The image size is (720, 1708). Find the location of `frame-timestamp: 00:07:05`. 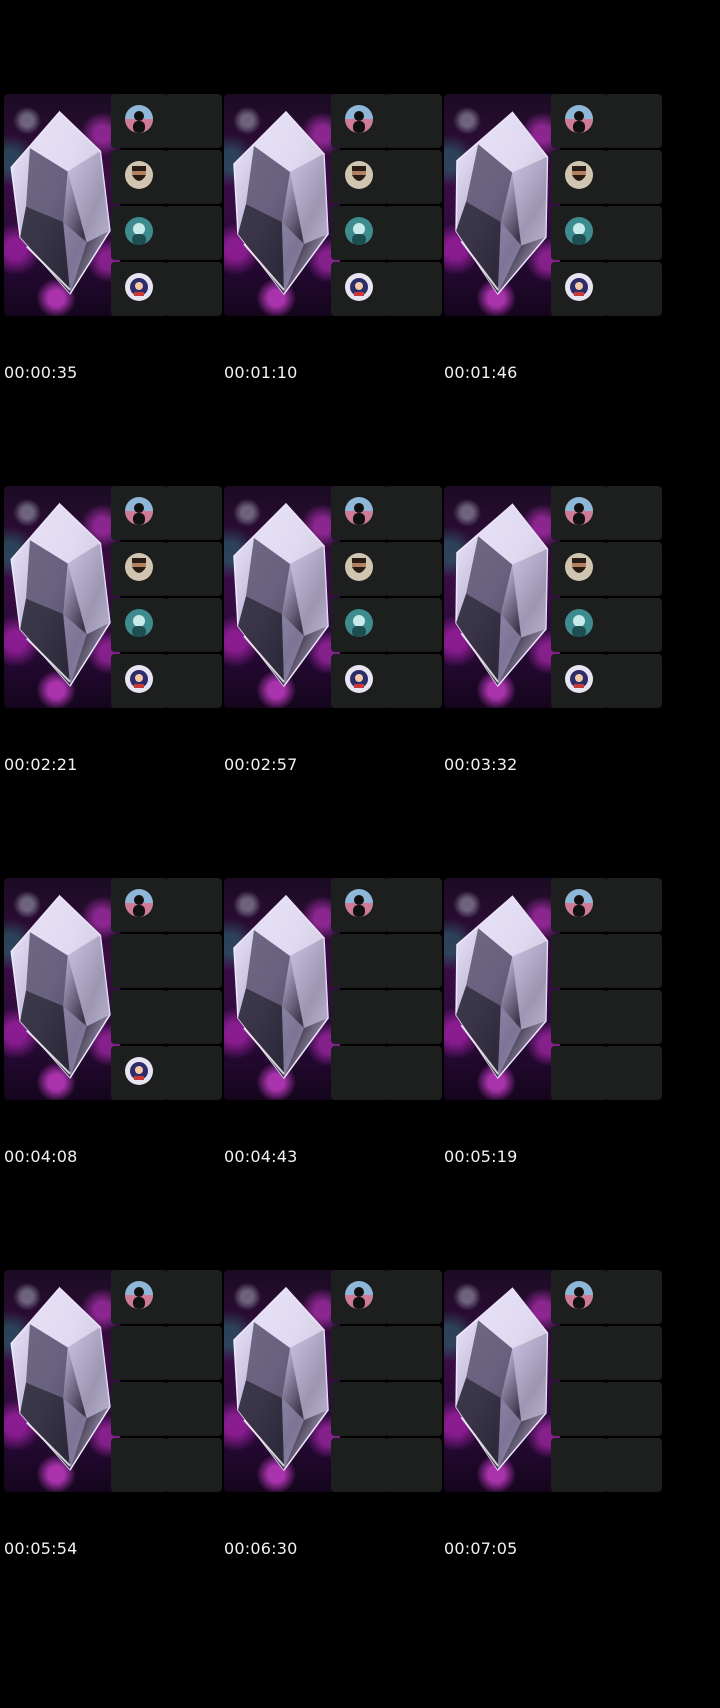

frame-timestamp: 00:07:05 is located at coordinates (481, 1548).